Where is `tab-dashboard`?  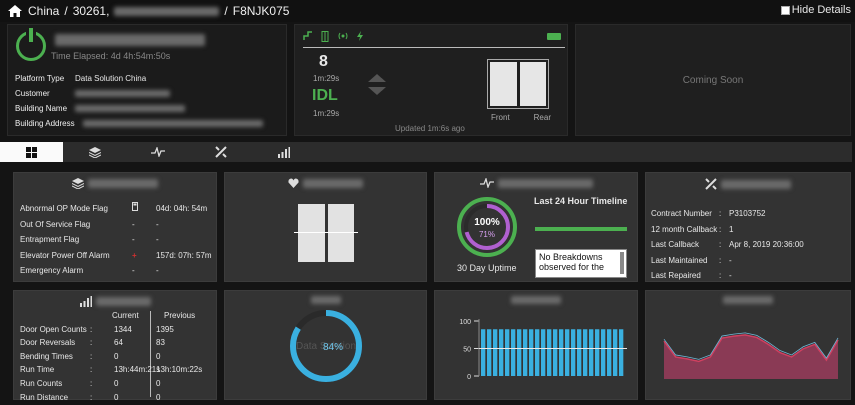
tab-dashboard is located at coordinates (31, 152).